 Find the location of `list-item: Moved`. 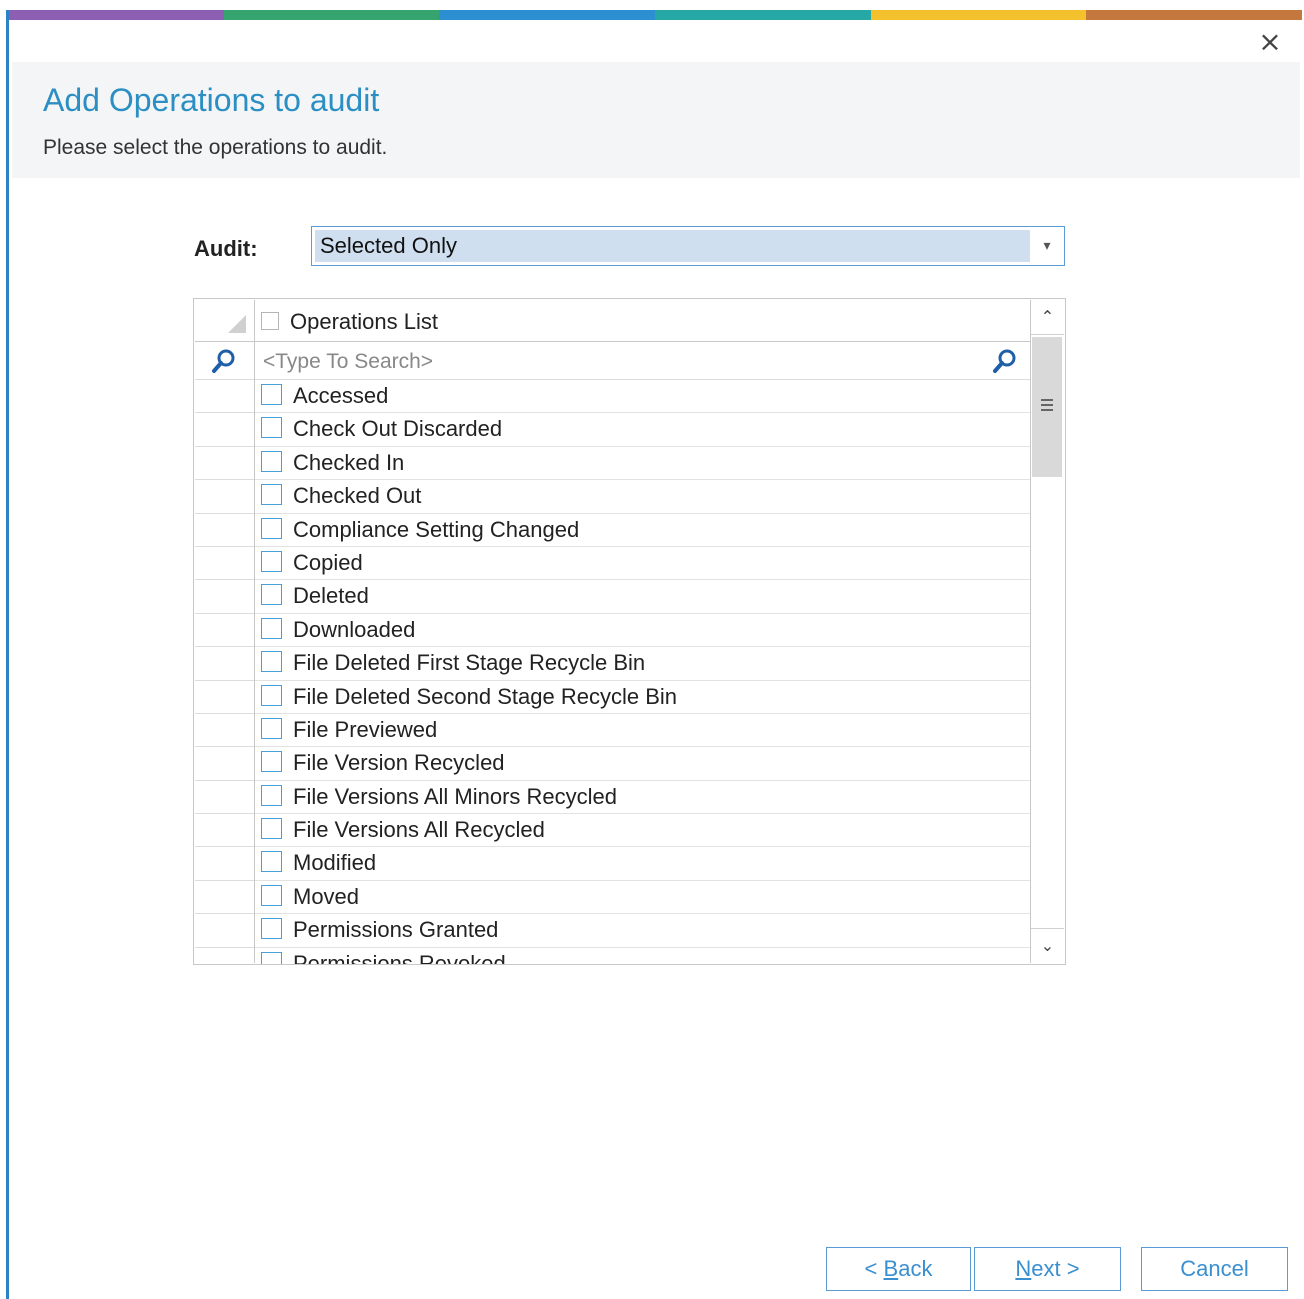

list-item: Moved is located at coordinates (642, 898).